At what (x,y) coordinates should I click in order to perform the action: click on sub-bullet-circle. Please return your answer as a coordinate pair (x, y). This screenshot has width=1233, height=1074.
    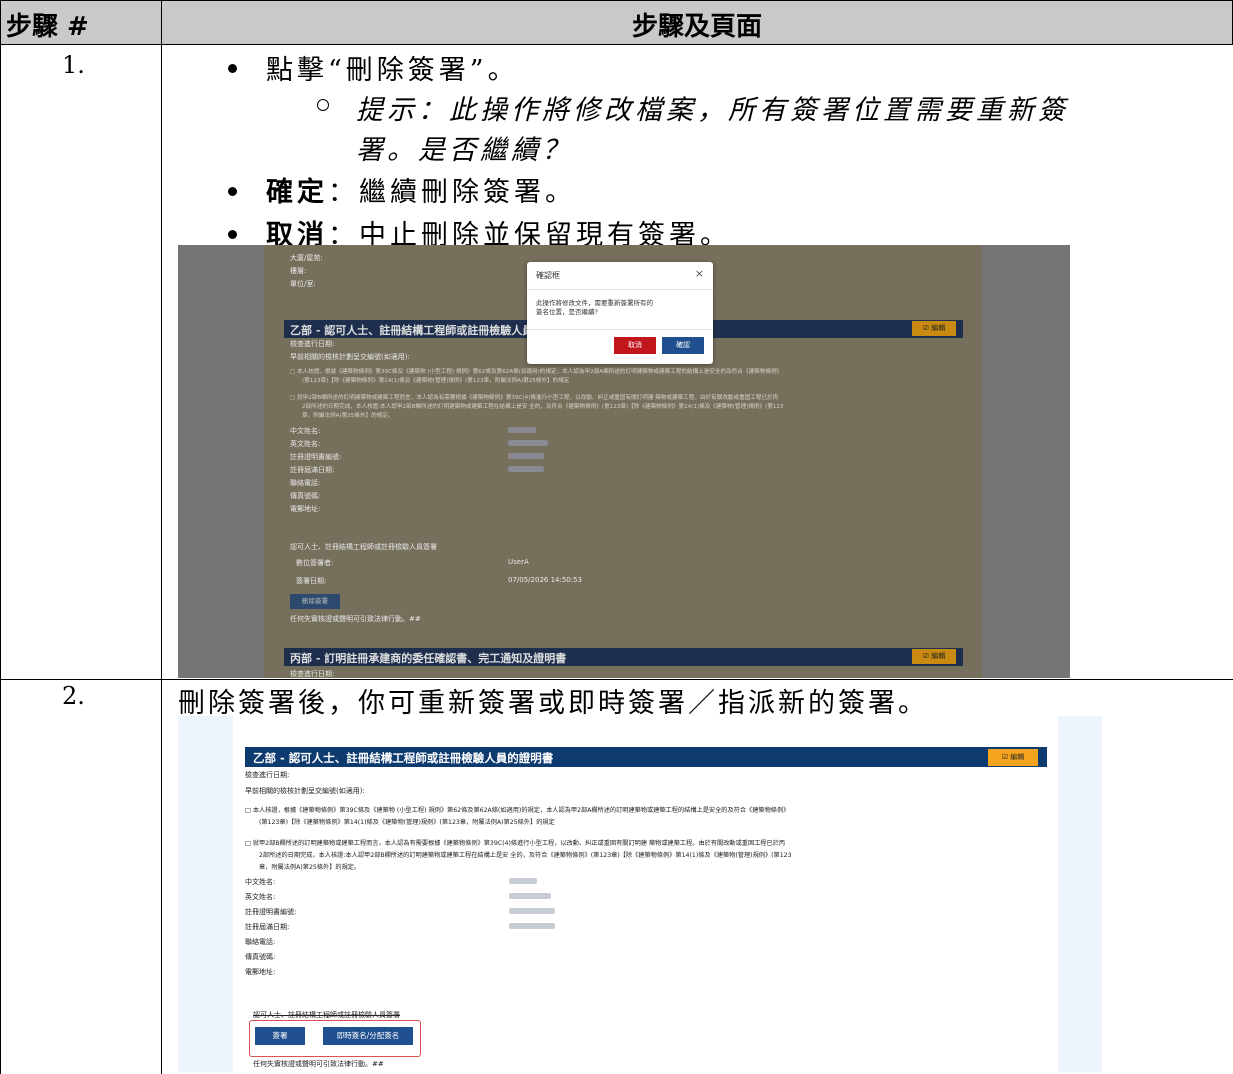
    Looking at the image, I should click on (323, 105).